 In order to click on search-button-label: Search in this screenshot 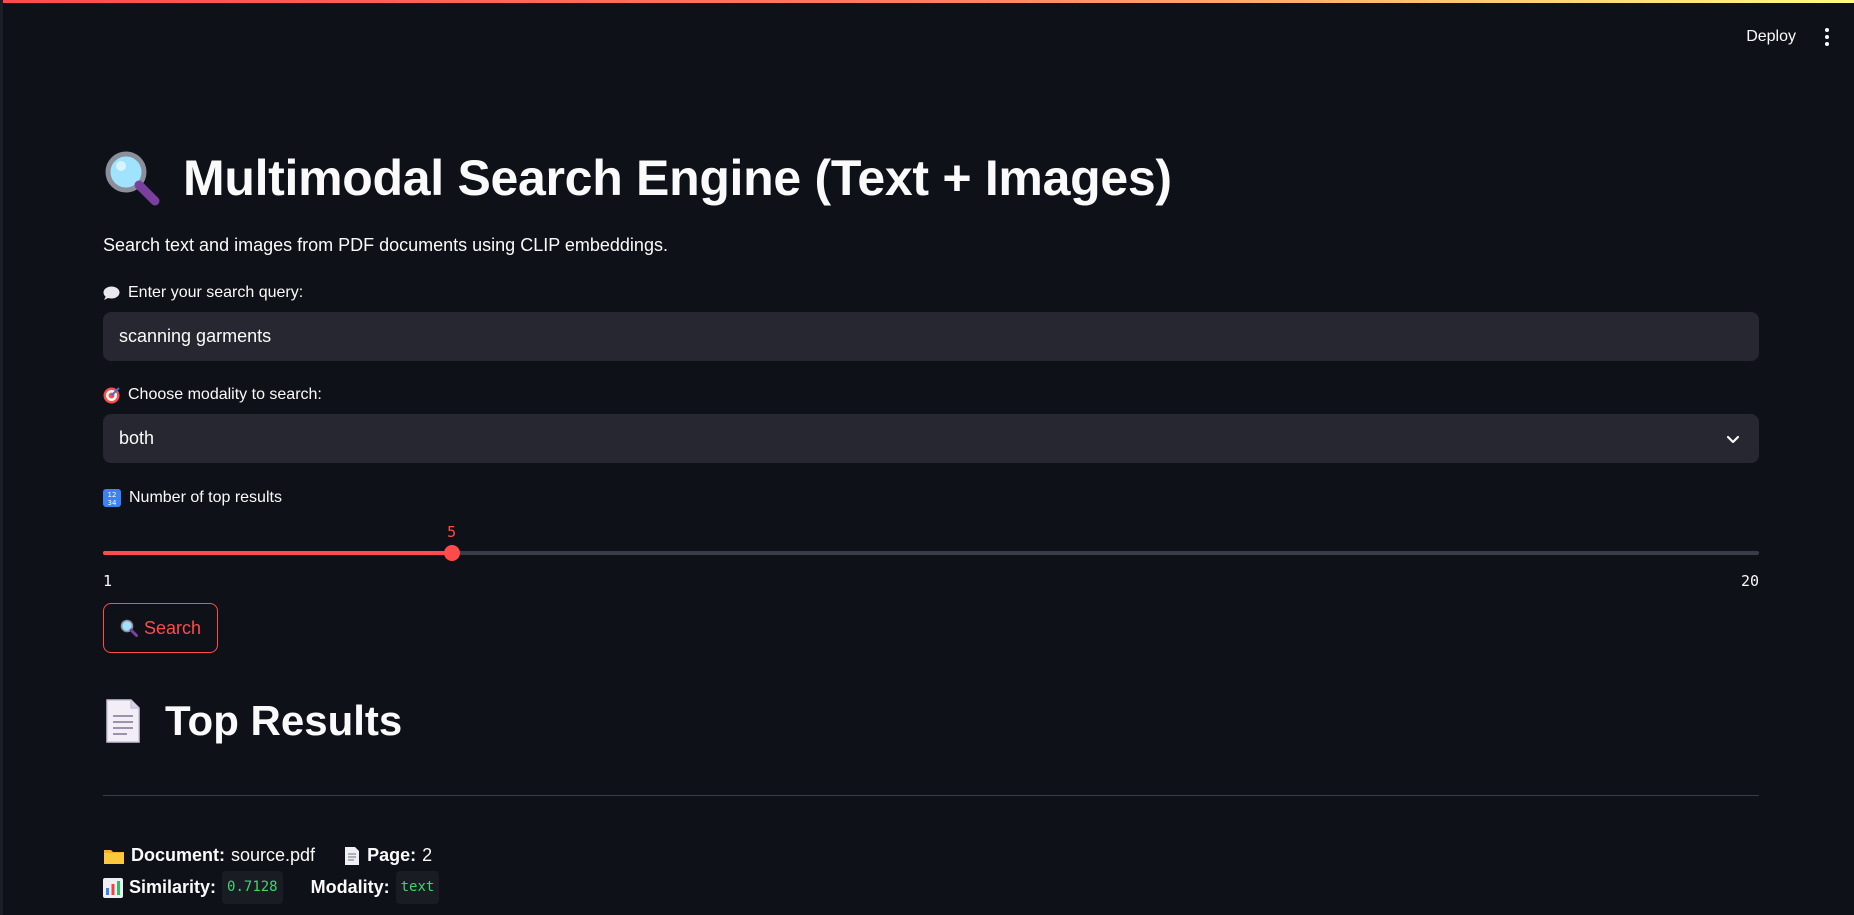, I will do `click(173, 627)`.